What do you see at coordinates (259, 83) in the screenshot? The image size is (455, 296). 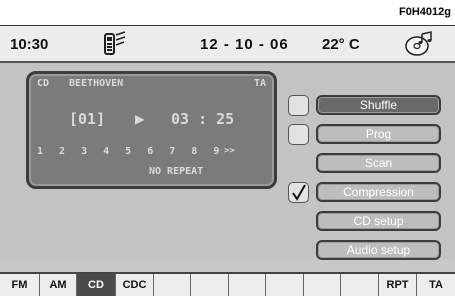 I see `ta-indicator: TA` at bounding box center [259, 83].